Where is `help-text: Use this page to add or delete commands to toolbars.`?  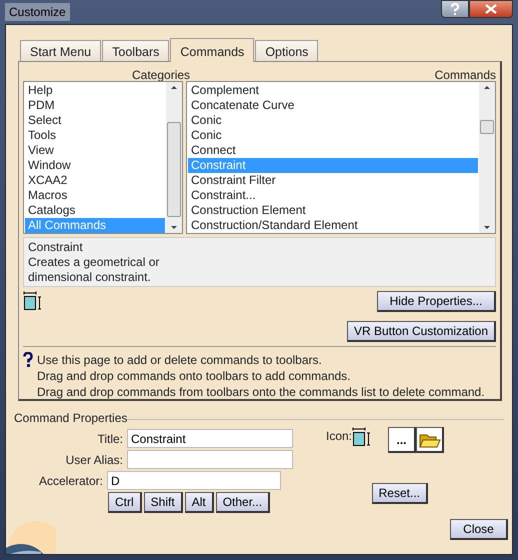 help-text: Use this page to add or delete commands to toolbars. is located at coordinates (180, 360).